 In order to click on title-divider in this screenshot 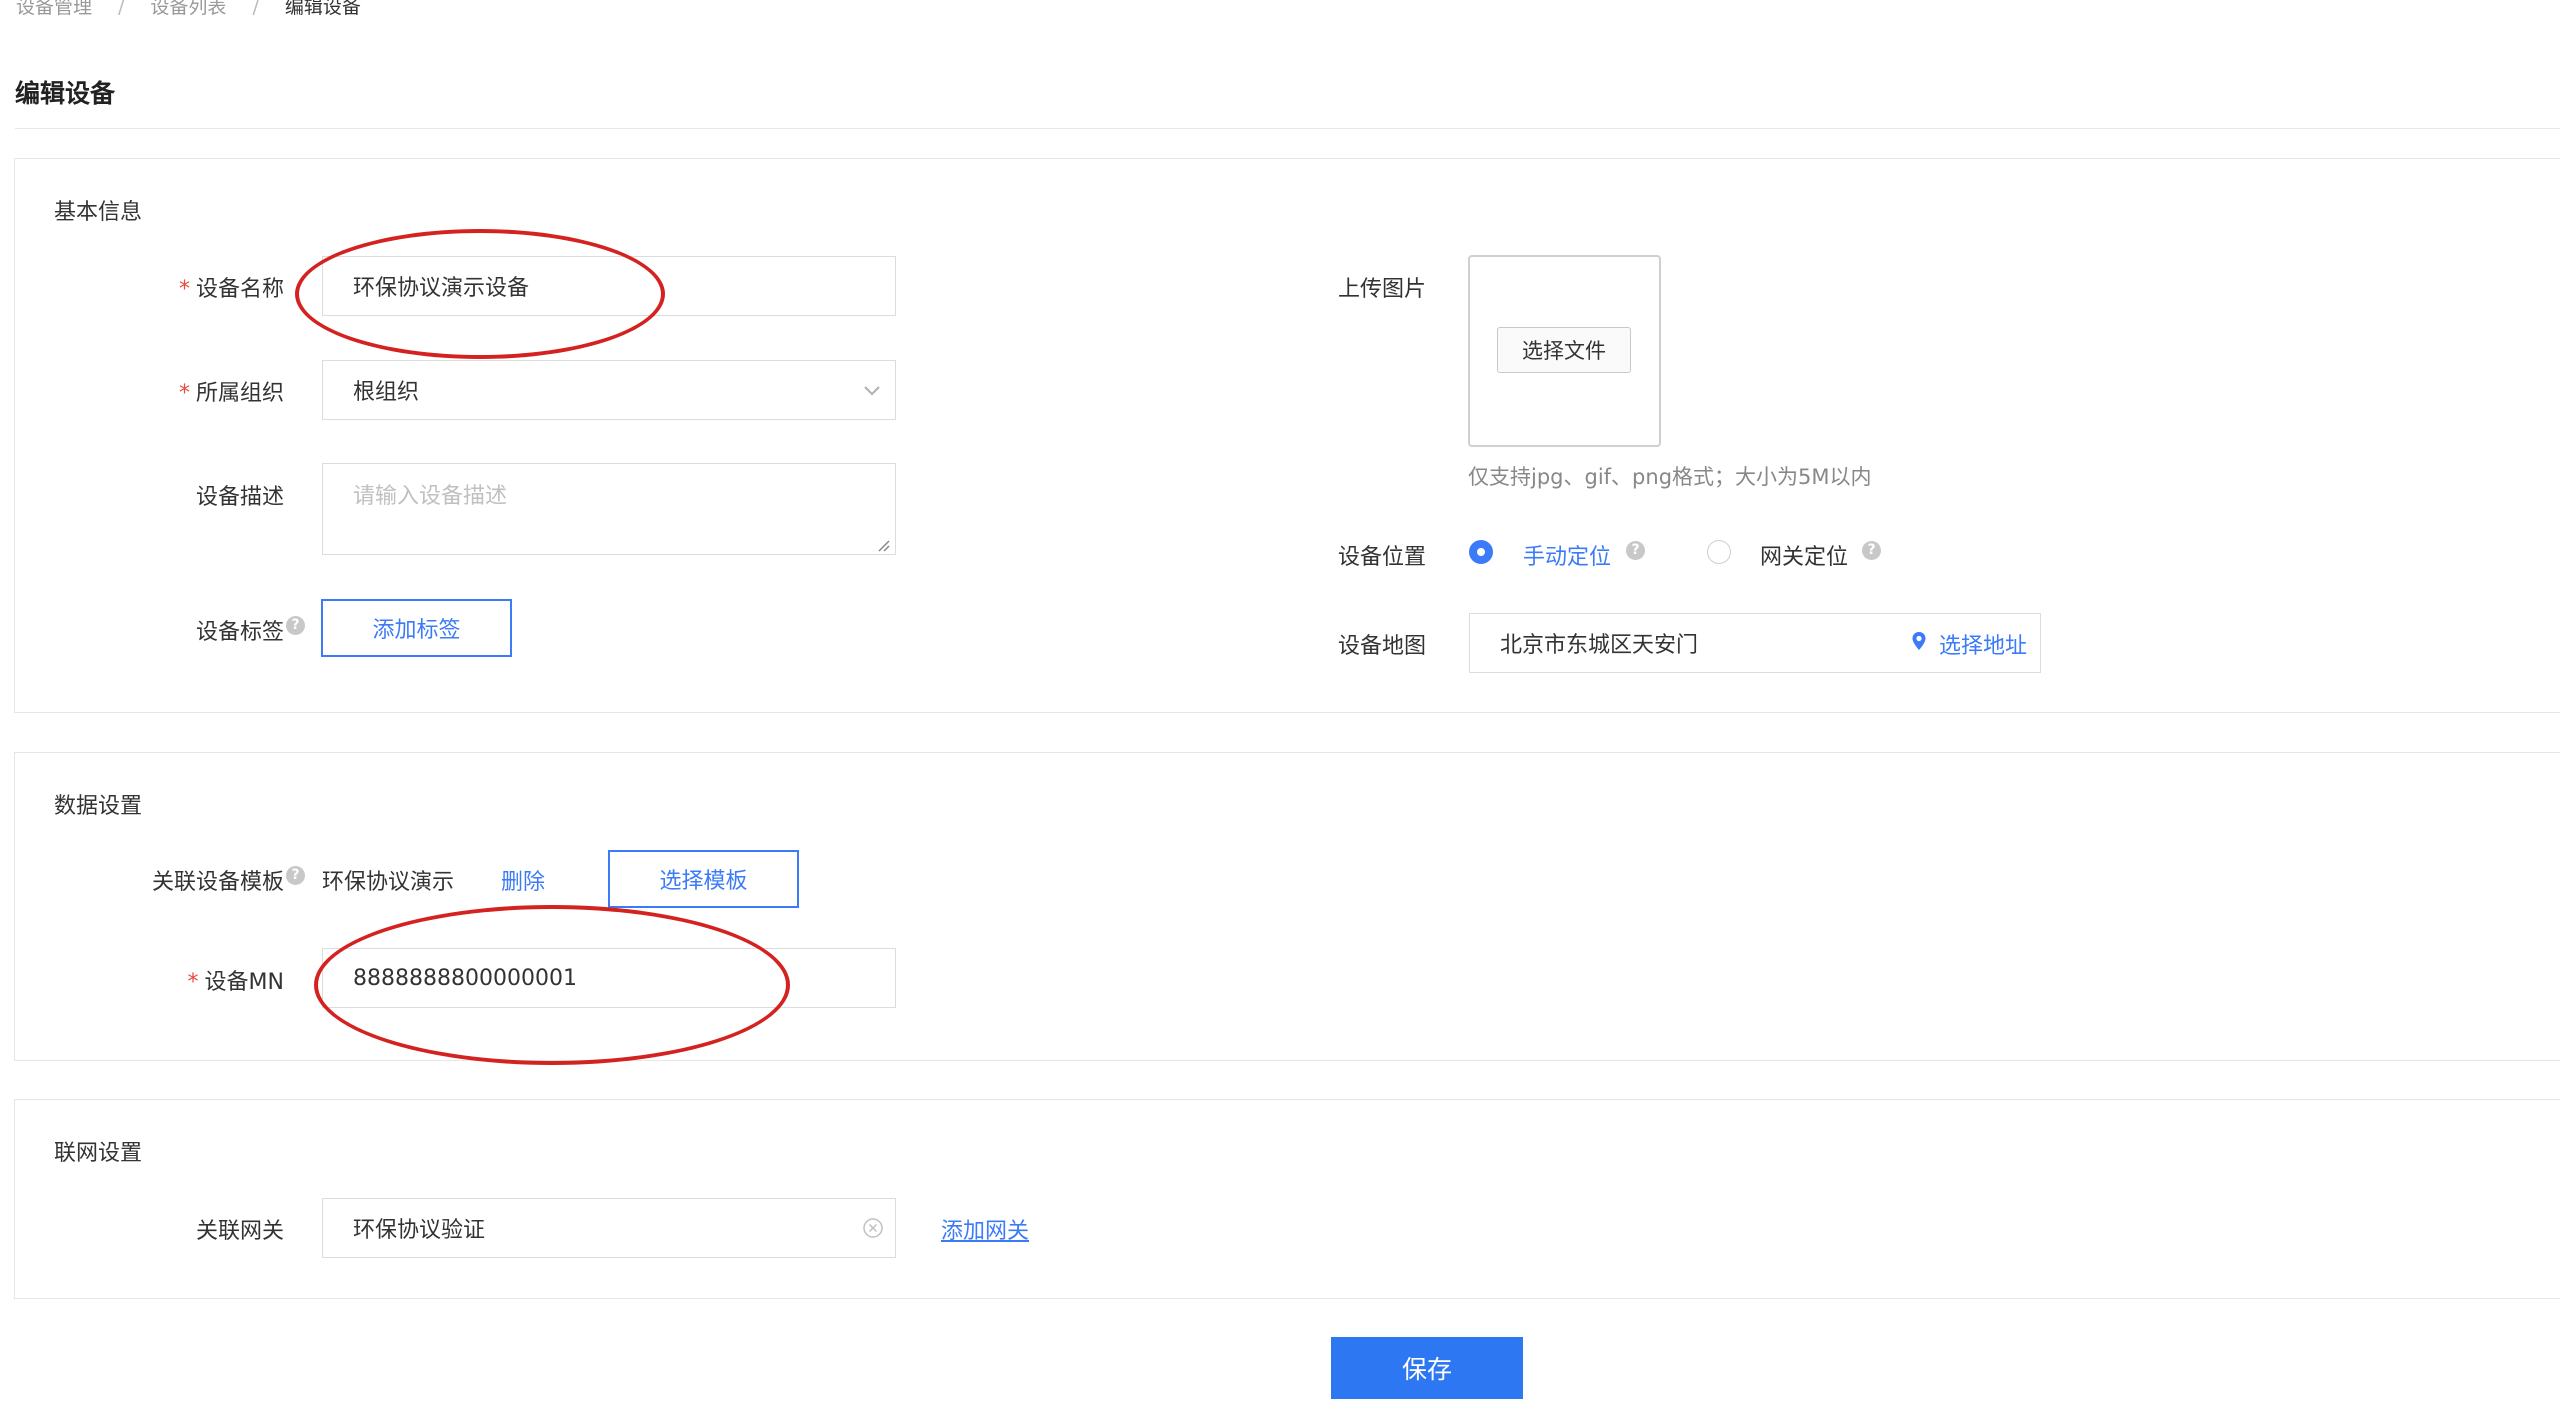, I will do `click(1287, 128)`.